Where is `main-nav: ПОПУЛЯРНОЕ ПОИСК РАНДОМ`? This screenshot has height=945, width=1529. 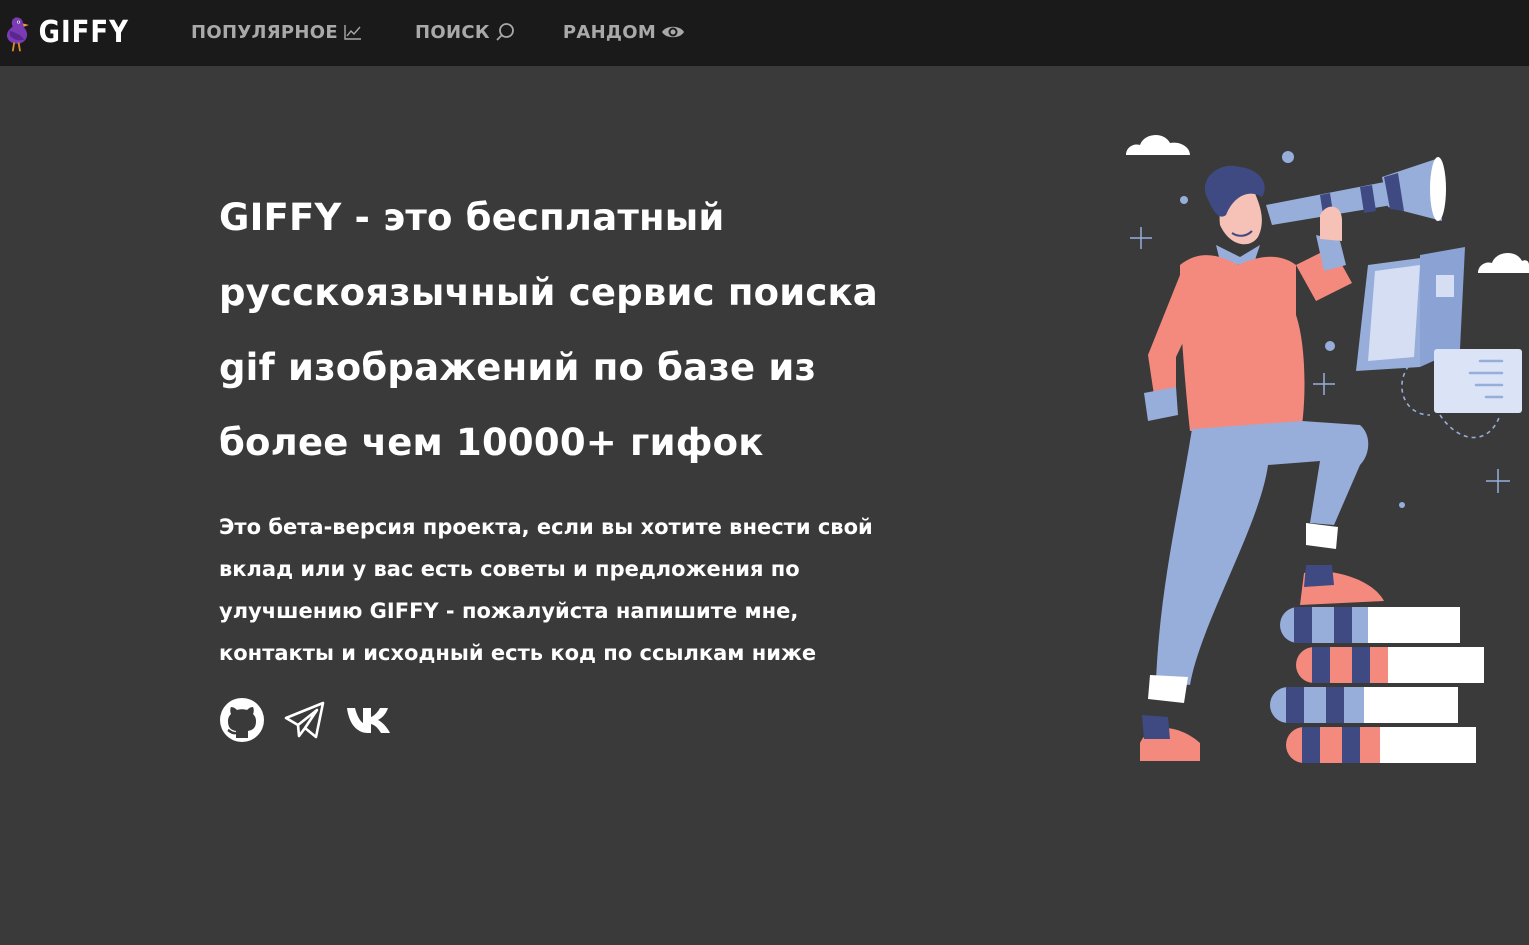
main-nav: ПОПУЛЯРНОЕ ПОИСК РАНДОМ is located at coordinates (438, 32).